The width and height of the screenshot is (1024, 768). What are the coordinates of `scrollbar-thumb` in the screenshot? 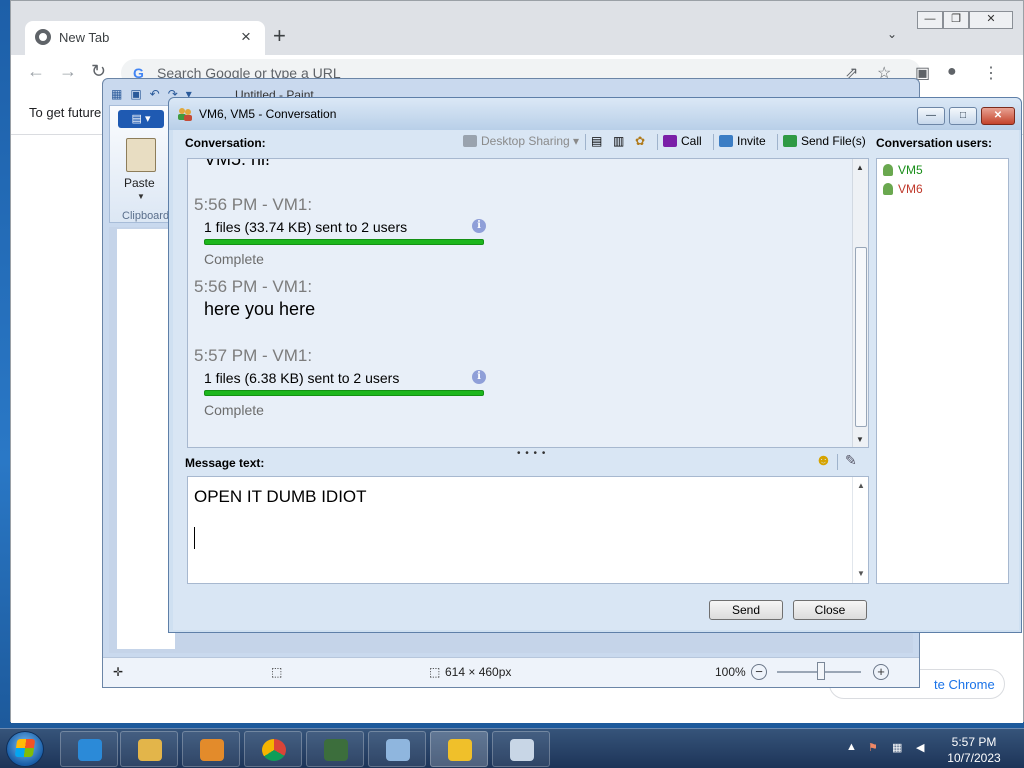 It's located at (861, 337).